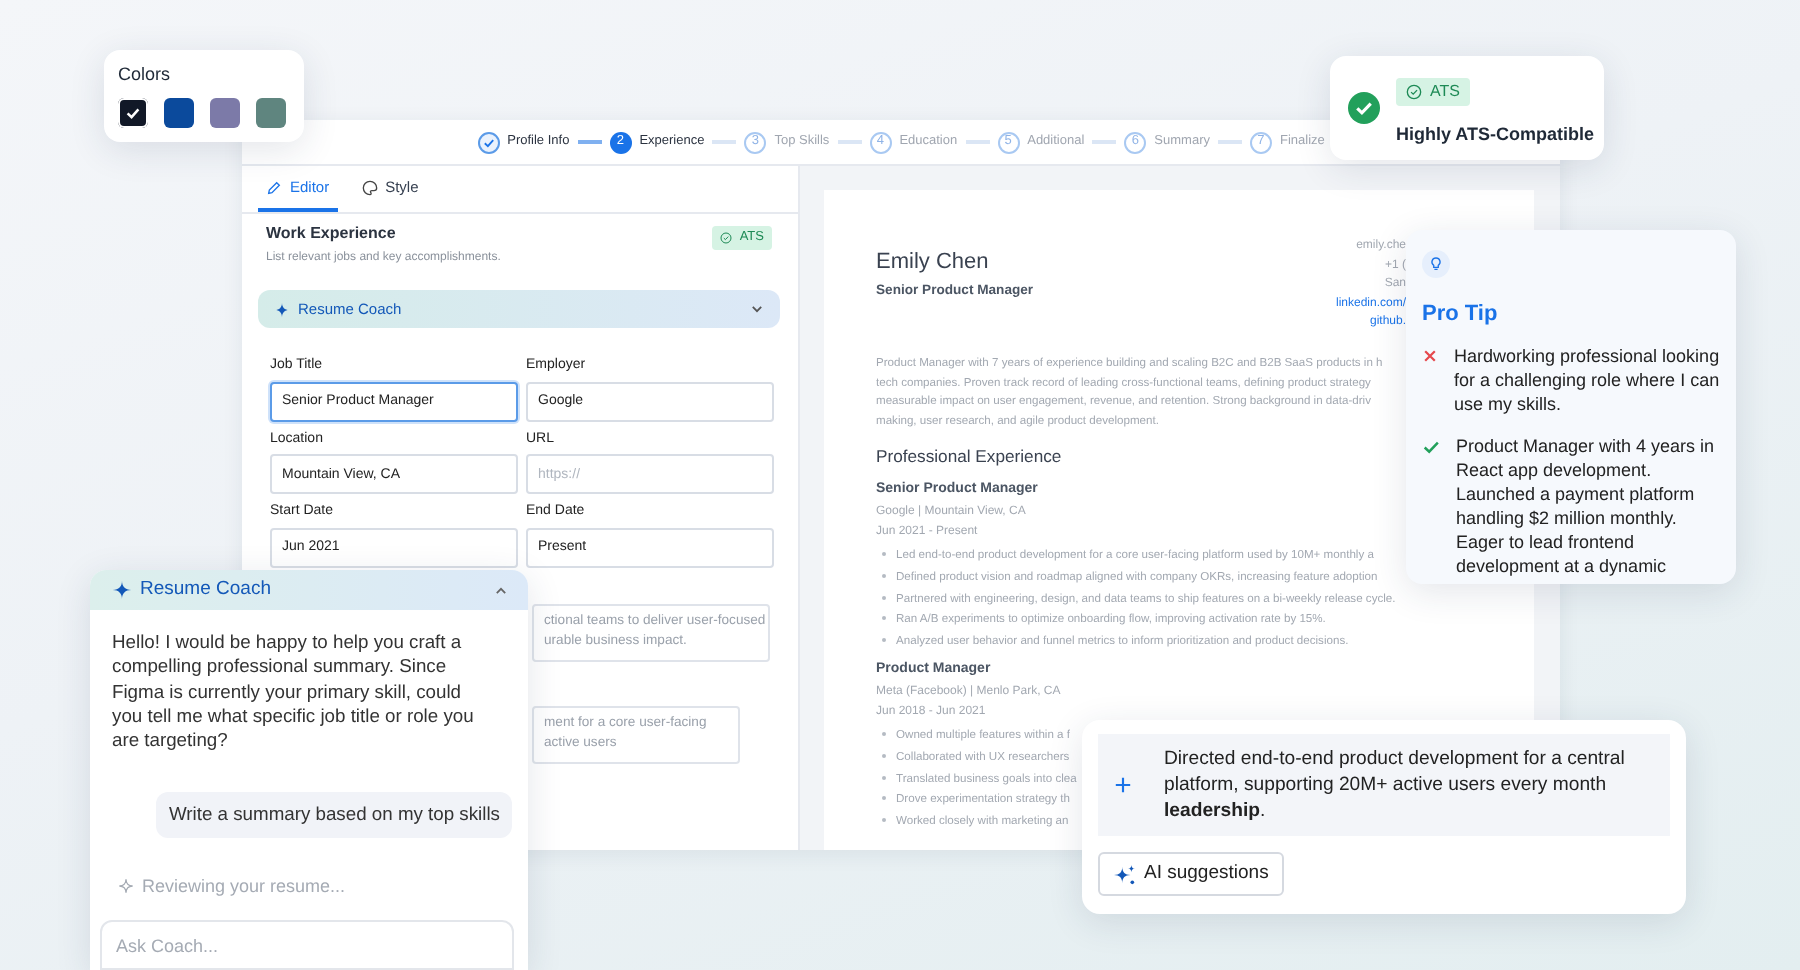 The image size is (1800, 970). What do you see at coordinates (206, 589) in the screenshot?
I see `chat-title: Resume Coach` at bounding box center [206, 589].